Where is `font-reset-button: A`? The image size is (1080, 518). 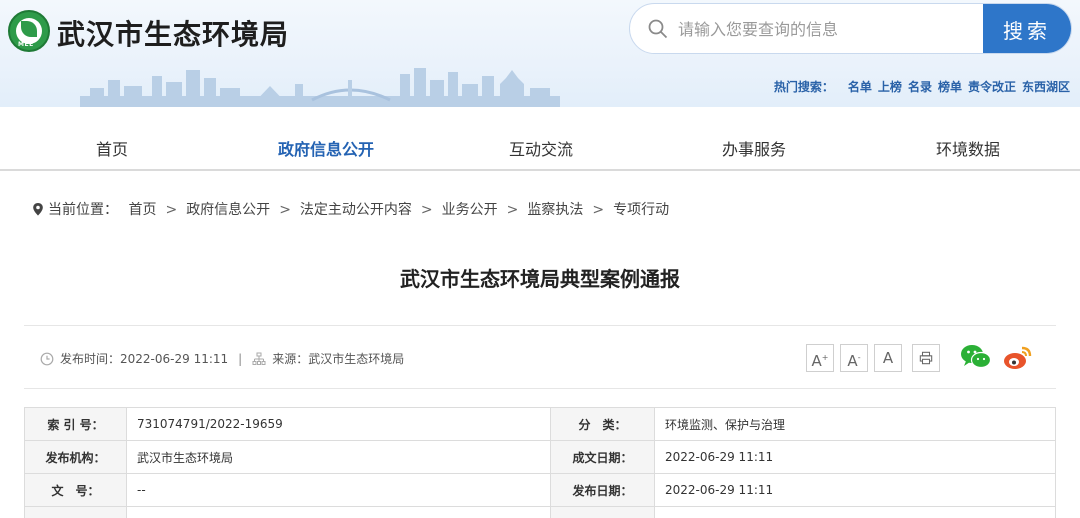
font-reset-button: A is located at coordinates (888, 358).